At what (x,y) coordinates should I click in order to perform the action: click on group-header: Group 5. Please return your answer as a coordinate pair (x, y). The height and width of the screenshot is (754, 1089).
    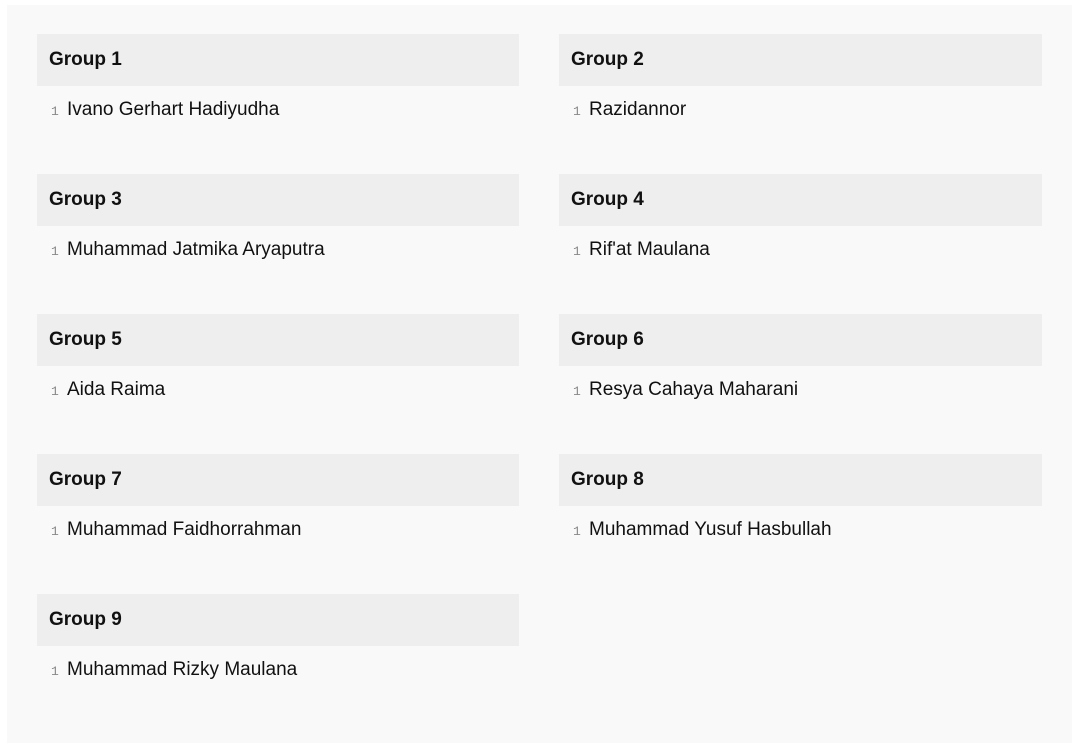
    Looking at the image, I should click on (278, 340).